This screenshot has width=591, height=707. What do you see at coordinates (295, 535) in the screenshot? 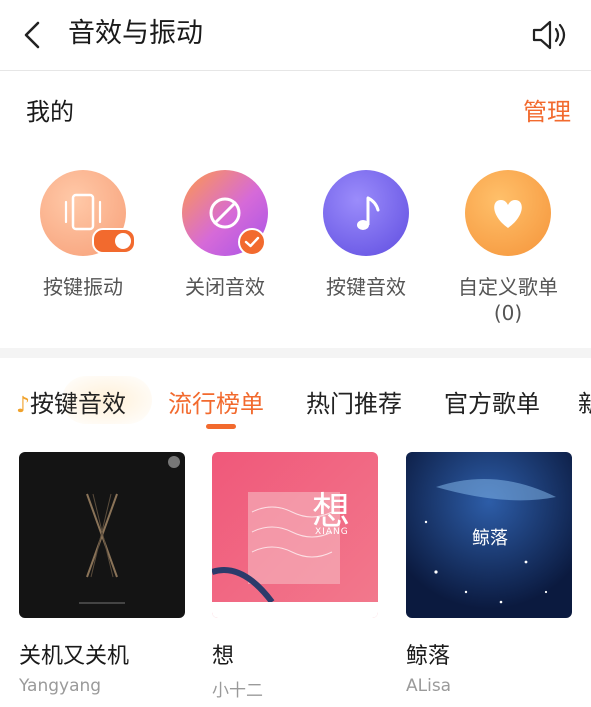
I see `album-cover: 想 XIANG` at bounding box center [295, 535].